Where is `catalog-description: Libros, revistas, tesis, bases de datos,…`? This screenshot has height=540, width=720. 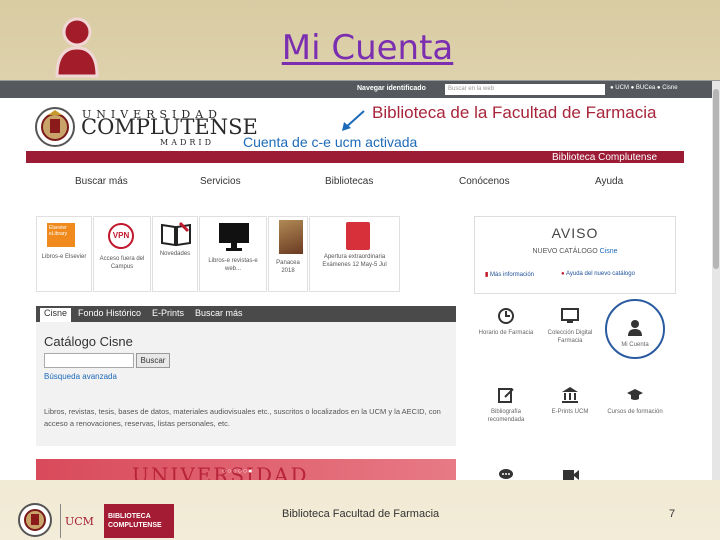 catalog-description: Libros, revistas, tesis, bases de datos,… is located at coordinates (242, 417).